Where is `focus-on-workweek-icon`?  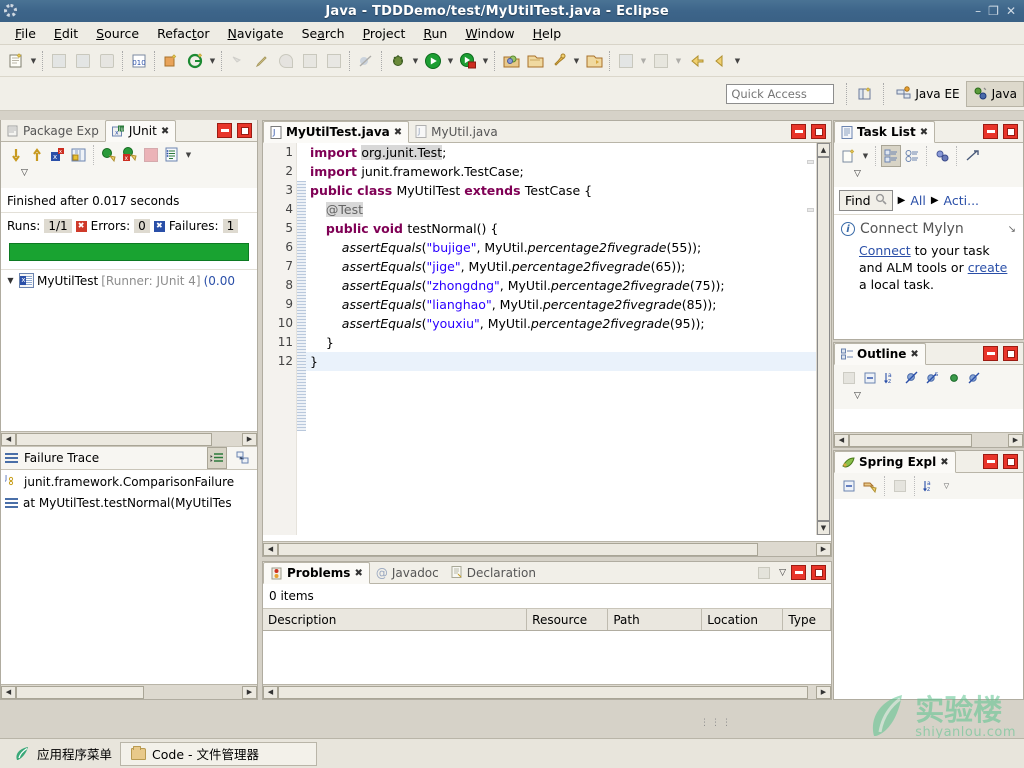 focus-on-workweek-icon is located at coordinates (942, 156).